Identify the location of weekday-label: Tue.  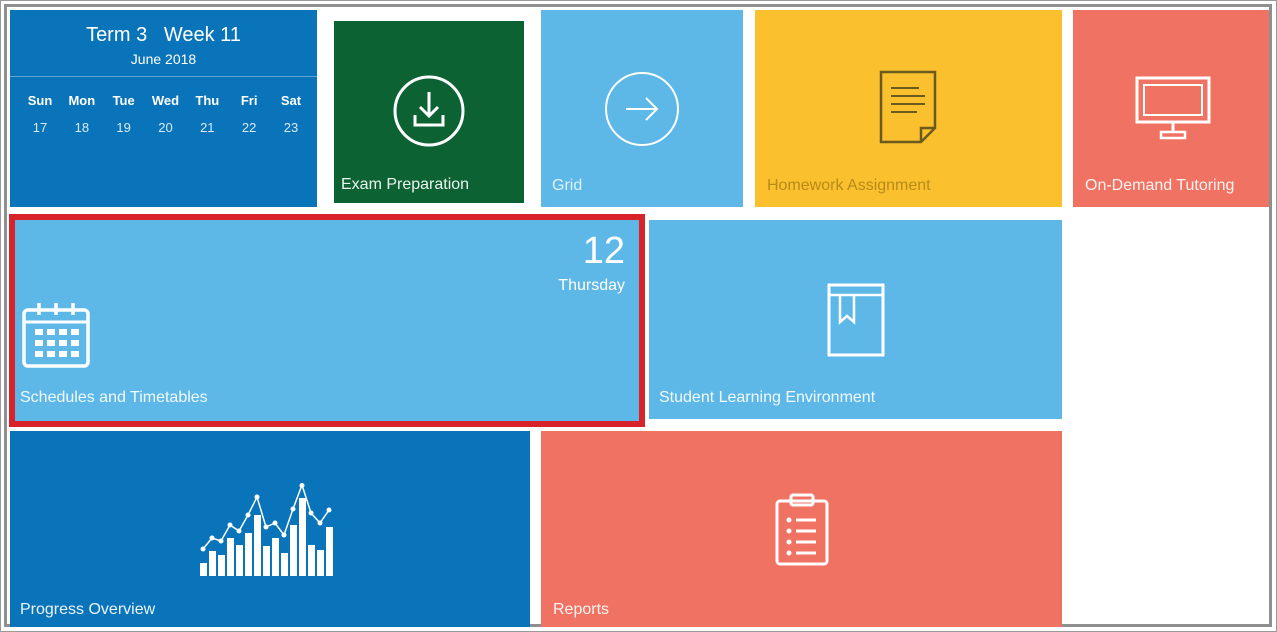
(123, 100).